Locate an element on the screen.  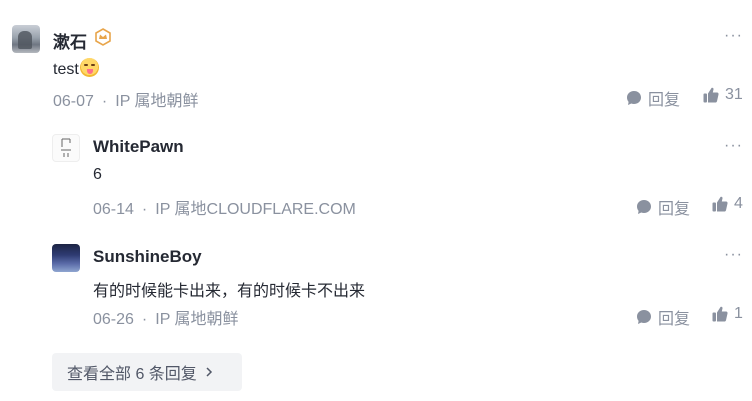
like-count: 4 is located at coordinates (738, 203).